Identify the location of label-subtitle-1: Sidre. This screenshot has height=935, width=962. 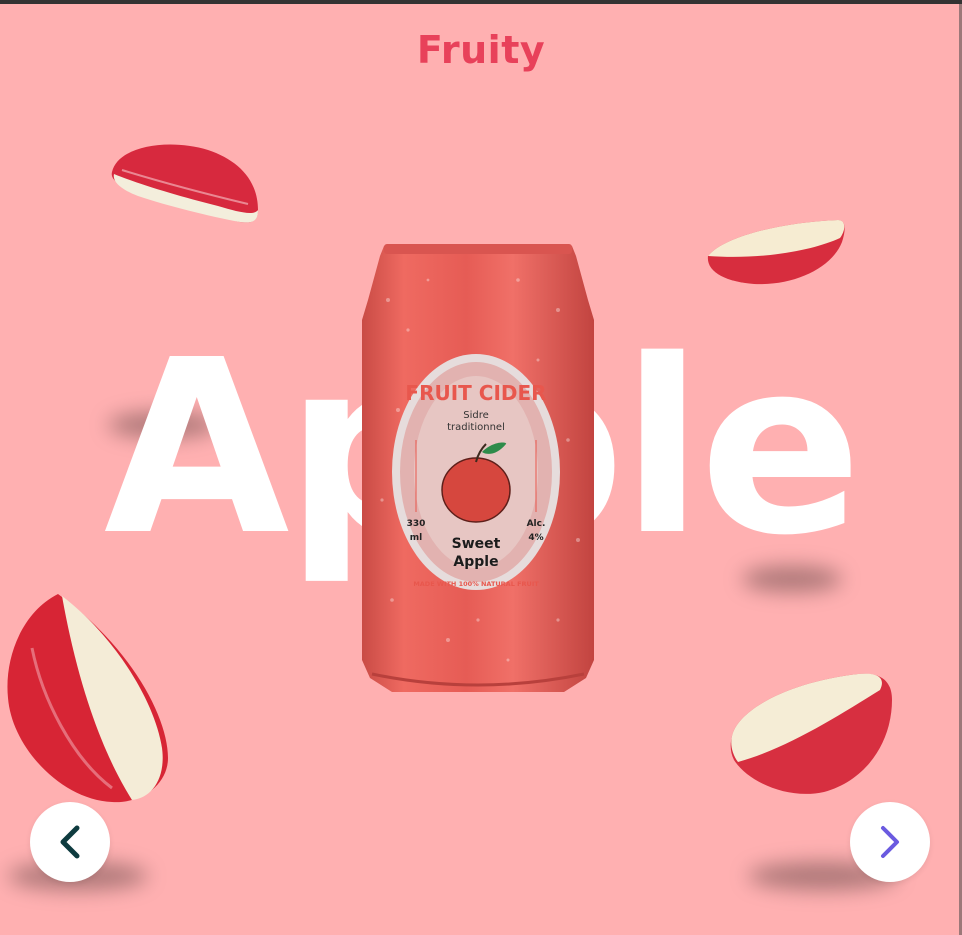
(476, 415).